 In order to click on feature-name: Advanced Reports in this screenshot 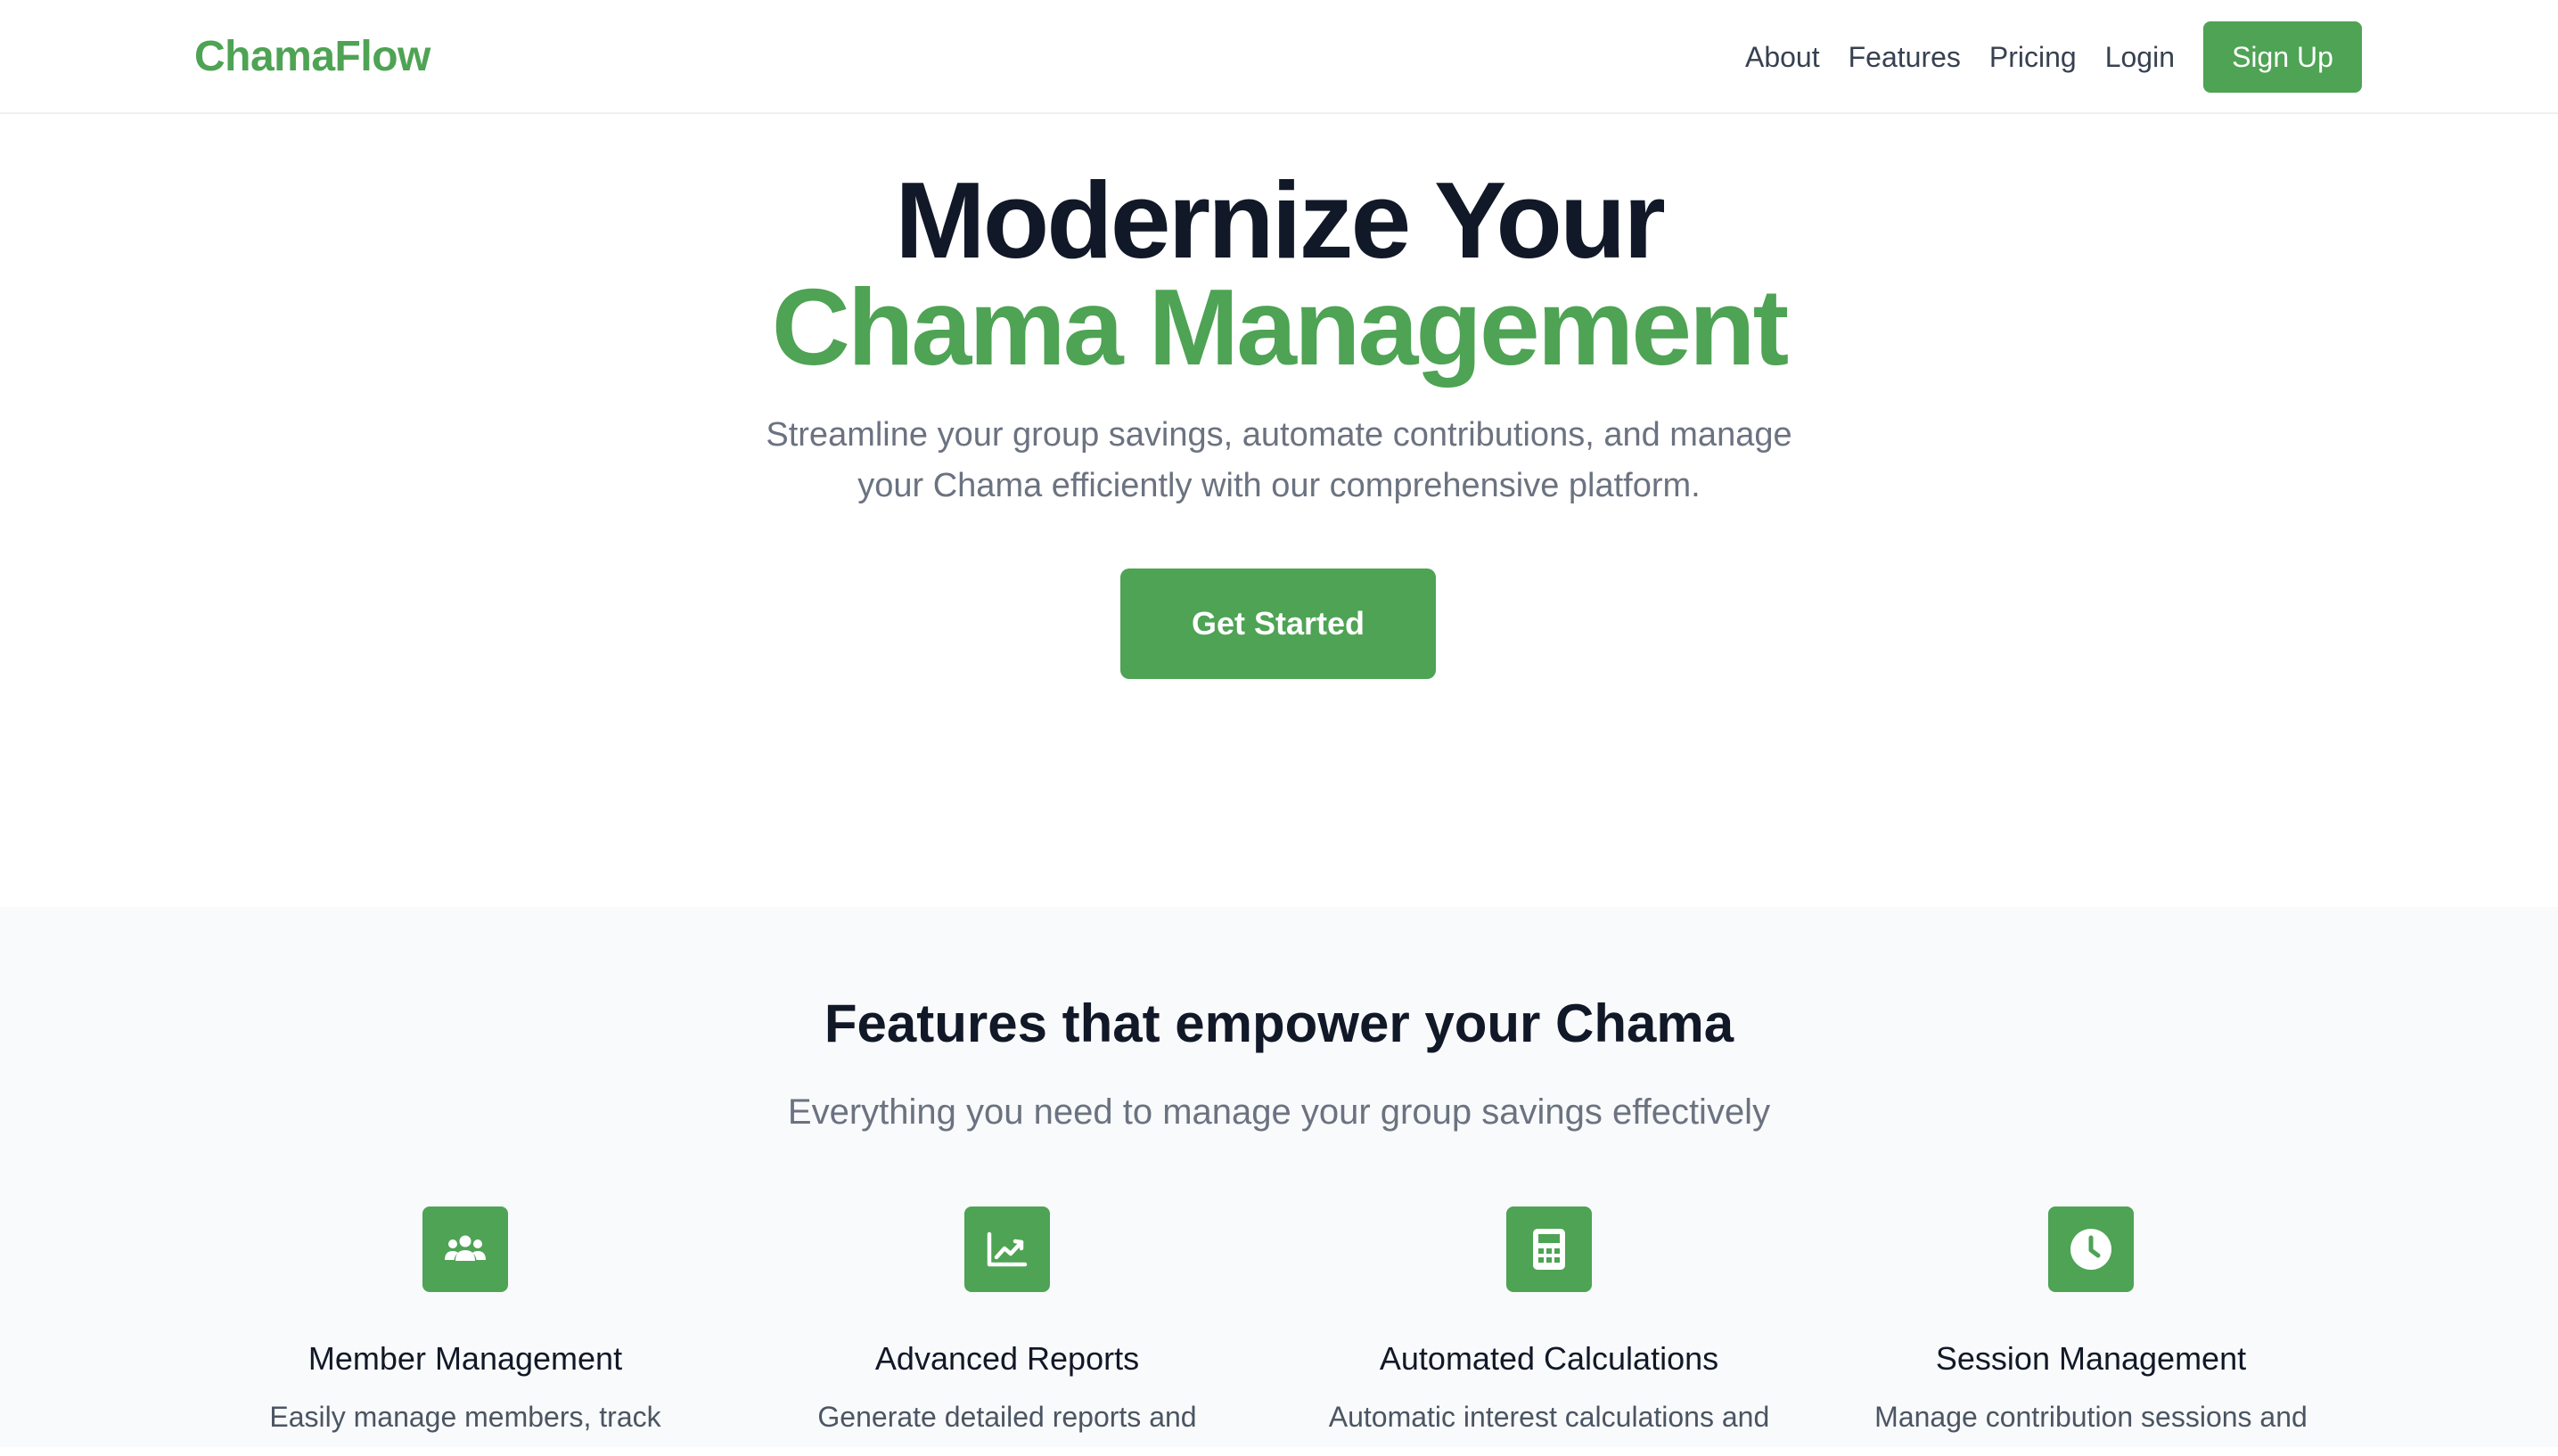, I will do `click(1007, 1358)`.